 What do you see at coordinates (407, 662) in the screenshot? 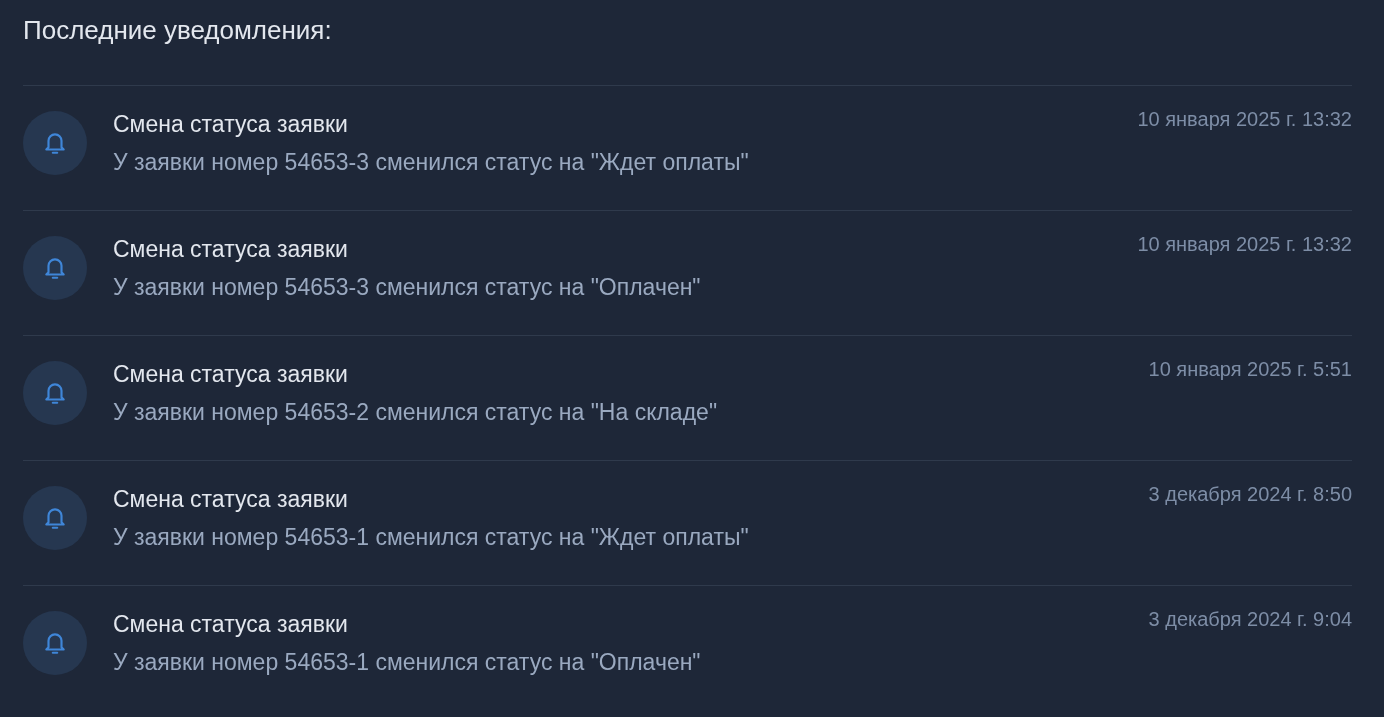
I see `notification-message: У заявки номер 54653-1 сменился статус на "Оплачен"` at bounding box center [407, 662].